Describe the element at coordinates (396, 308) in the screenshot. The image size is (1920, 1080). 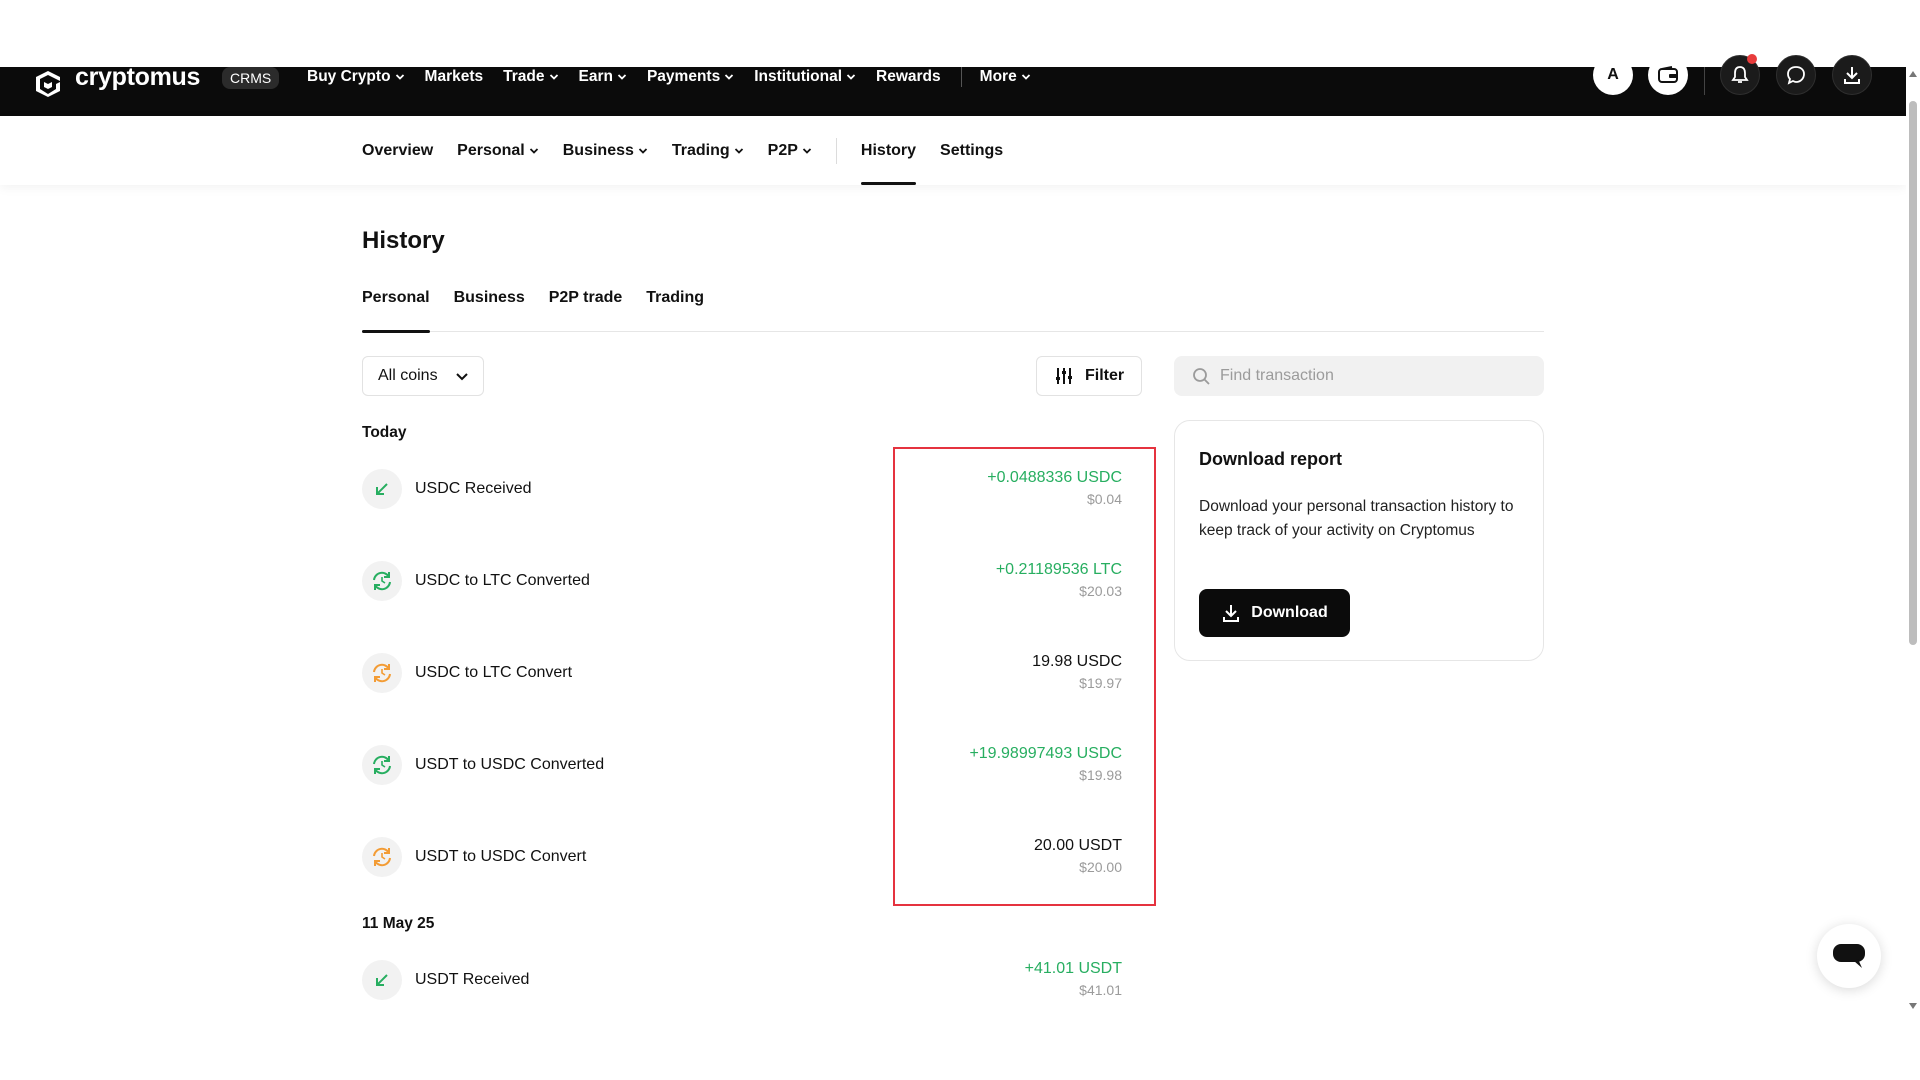
I see `tab-personal: Personal` at that location.